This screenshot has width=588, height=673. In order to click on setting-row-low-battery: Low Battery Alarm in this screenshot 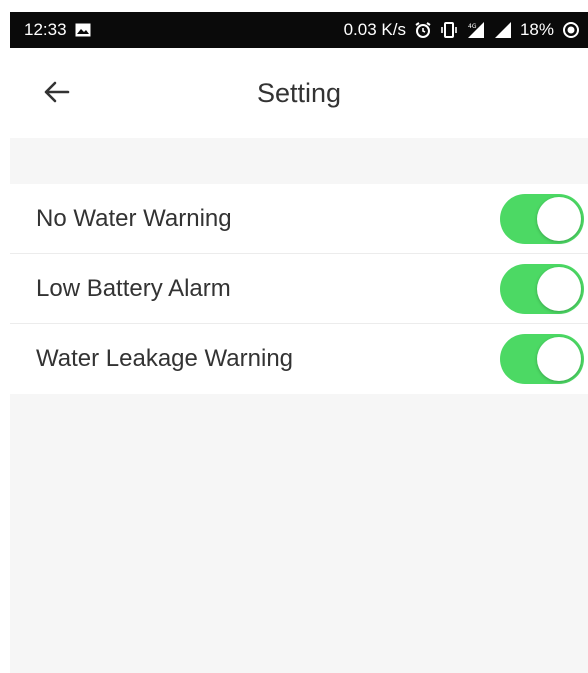, I will do `click(299, 289)`.